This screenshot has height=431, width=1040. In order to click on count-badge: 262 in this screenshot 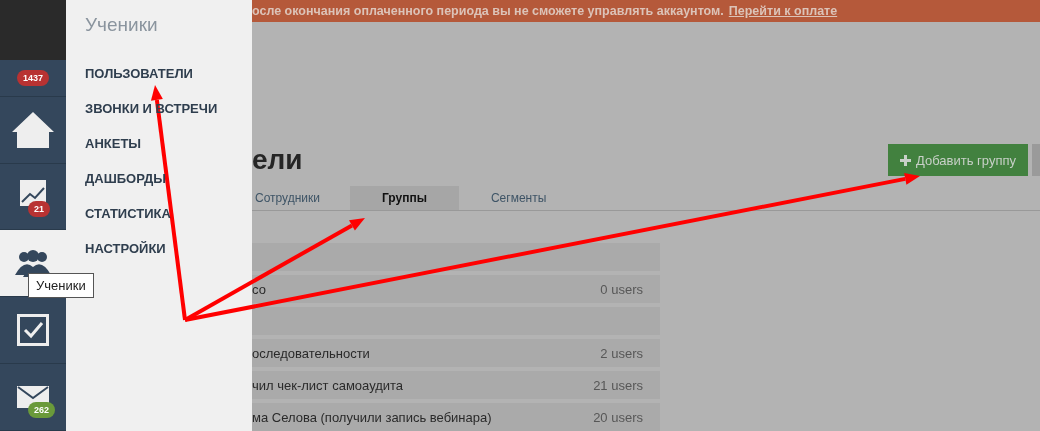, I will do `click(42, 410)`.